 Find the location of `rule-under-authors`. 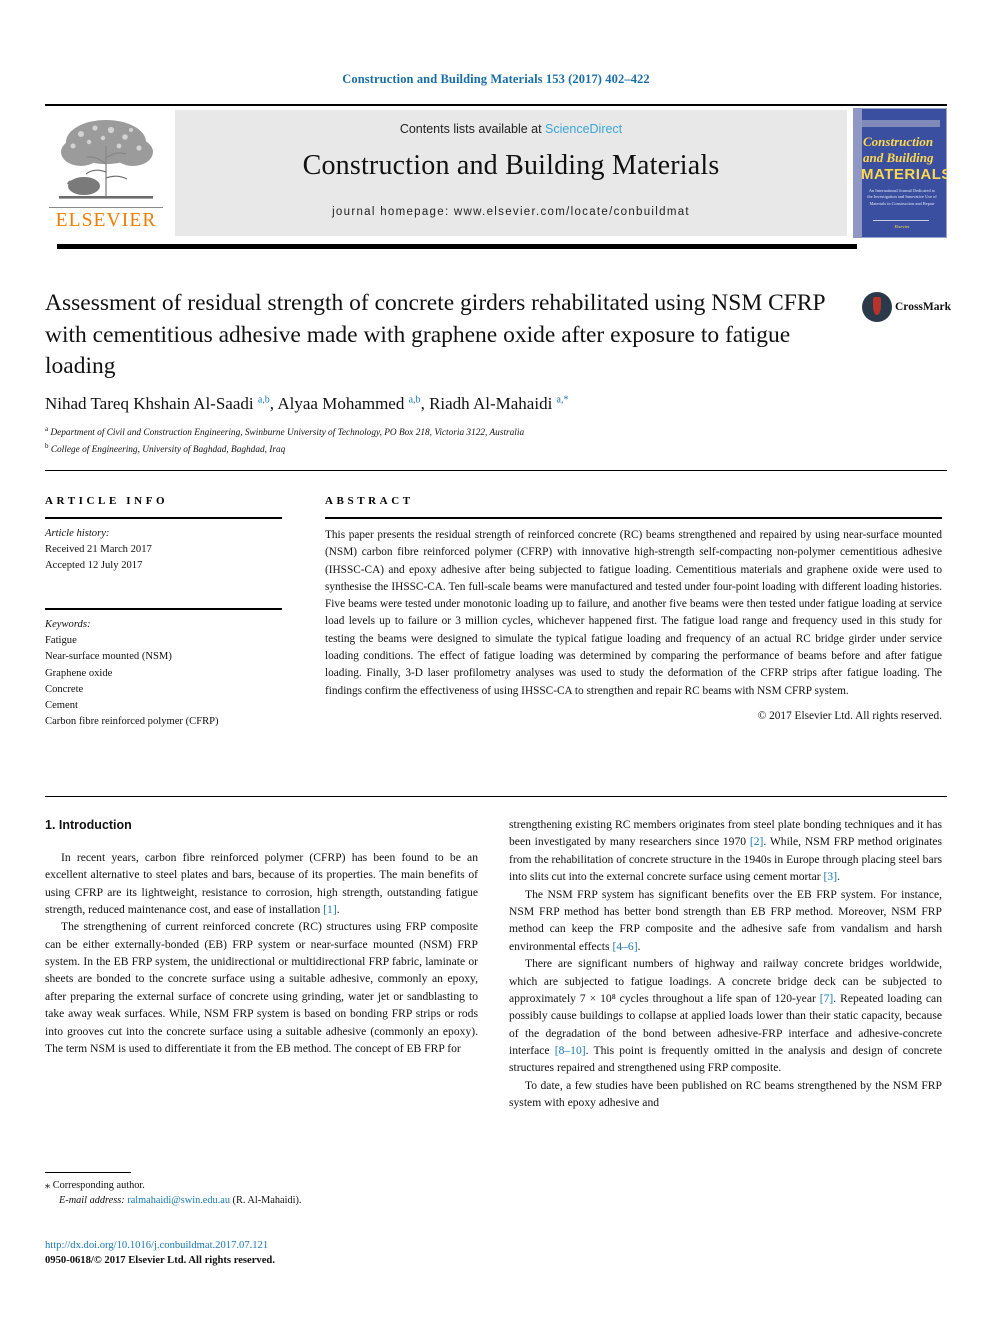

rule-under-authors is located at coordinates (496, 470).